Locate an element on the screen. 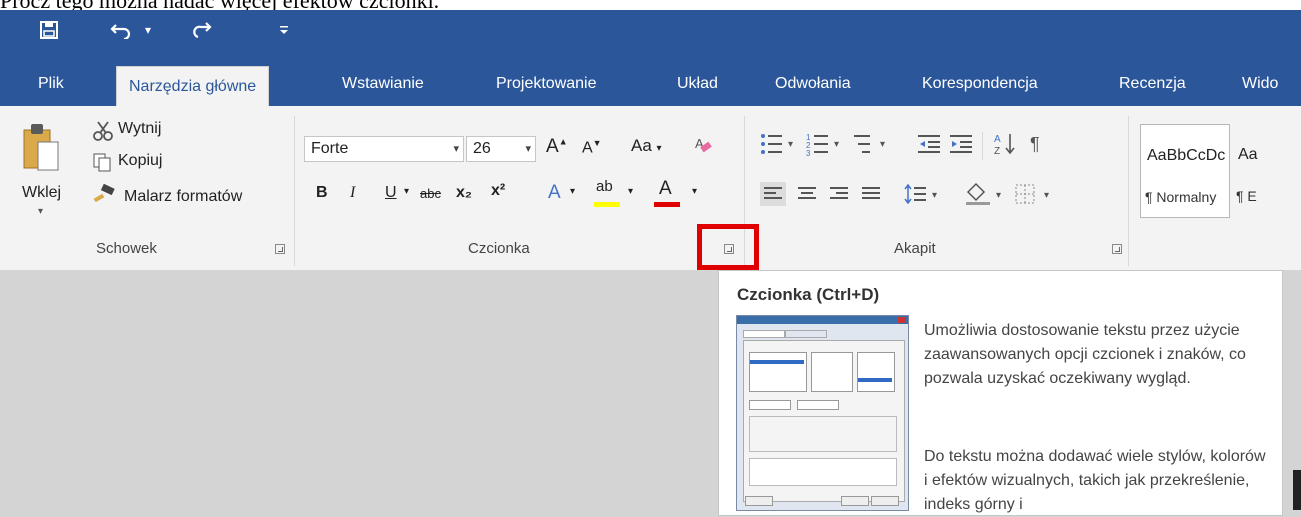 The height and width of the screenshot is (517, 1301). justify-icon is located at coordinates (871, 196).